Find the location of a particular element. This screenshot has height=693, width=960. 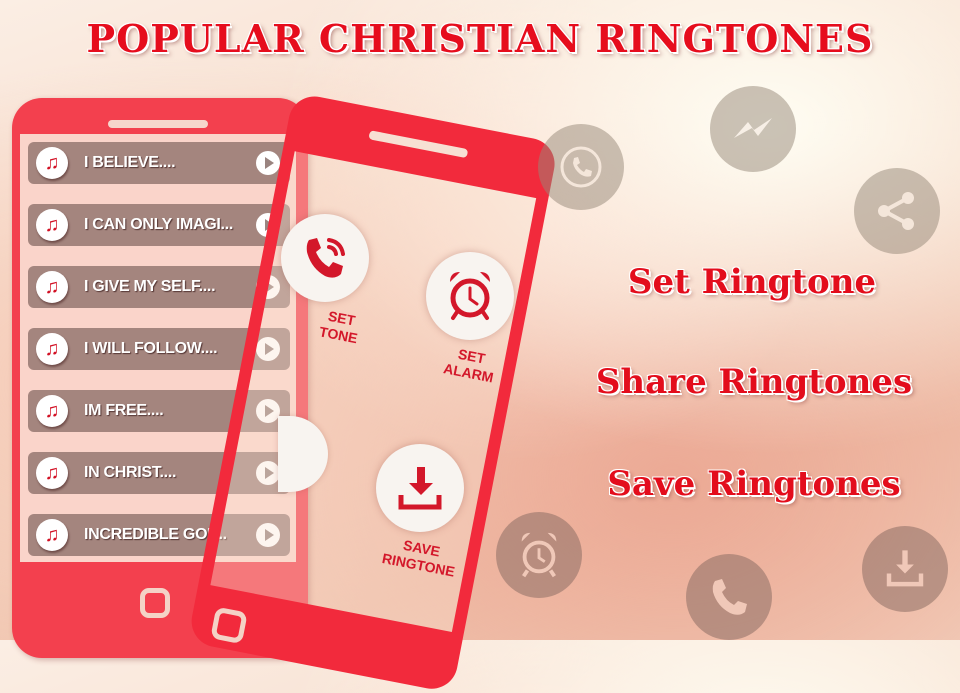

set-alarm-button: SET ALARM is located at coordinates (470, 319).